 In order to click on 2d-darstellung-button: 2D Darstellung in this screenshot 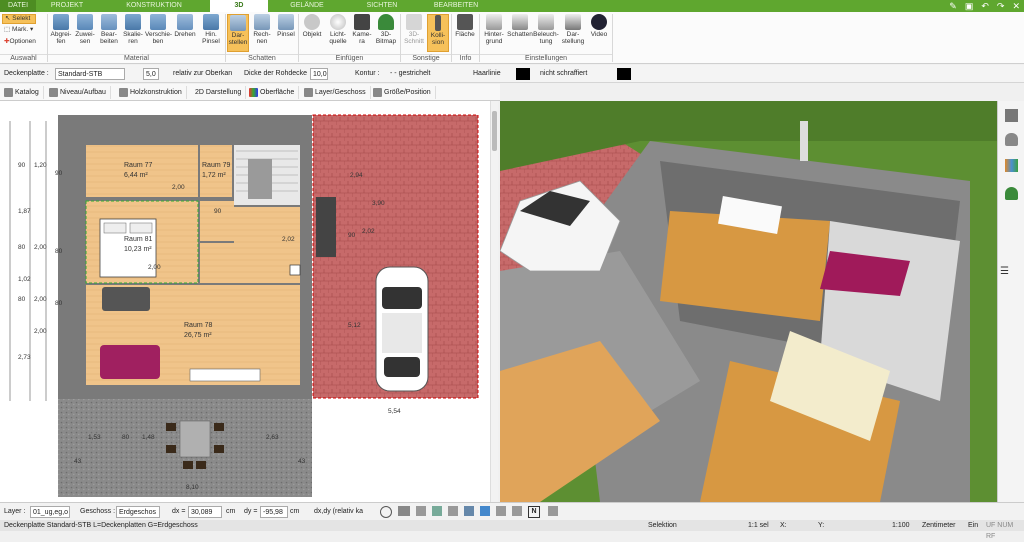, I will do `click(218, 92)`.